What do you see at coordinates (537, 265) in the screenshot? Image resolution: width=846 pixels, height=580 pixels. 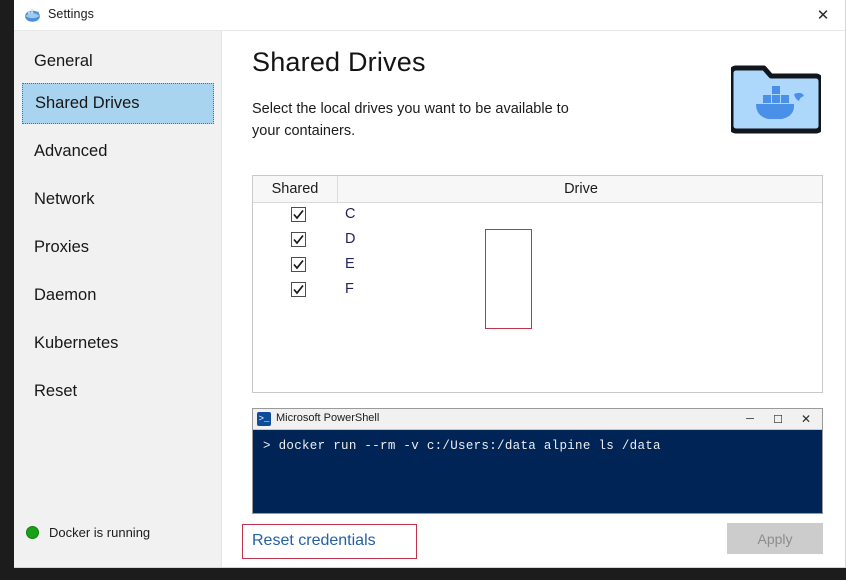 I see `table-row: E` at bounding box center [537, 265].